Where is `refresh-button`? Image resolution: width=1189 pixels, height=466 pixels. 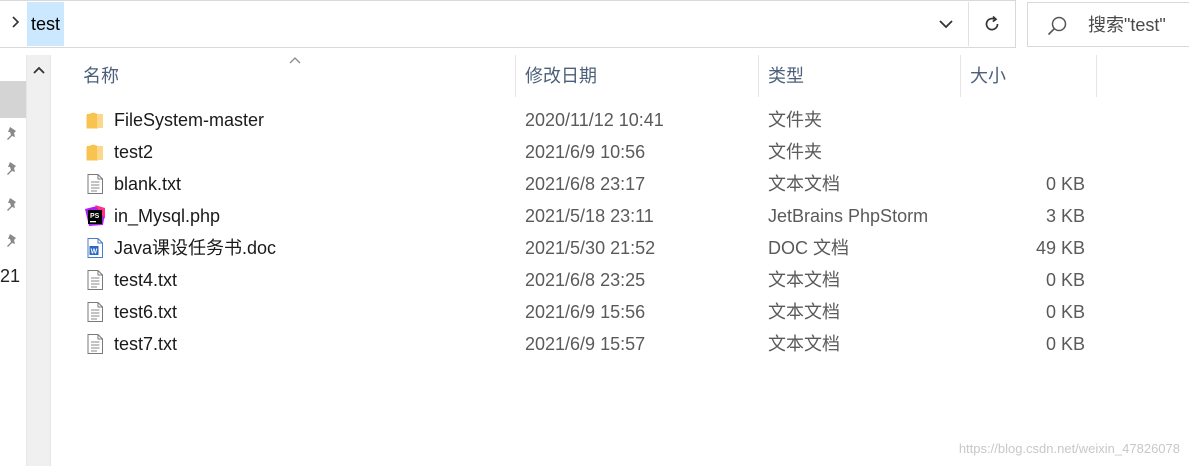
refresh-button is located at coordinates (991, 24).